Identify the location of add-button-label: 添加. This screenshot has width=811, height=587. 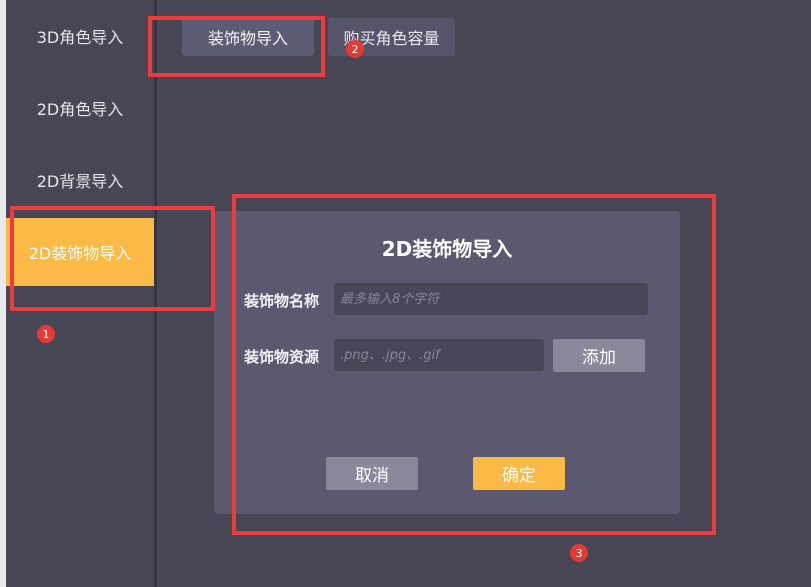
(599, 358).